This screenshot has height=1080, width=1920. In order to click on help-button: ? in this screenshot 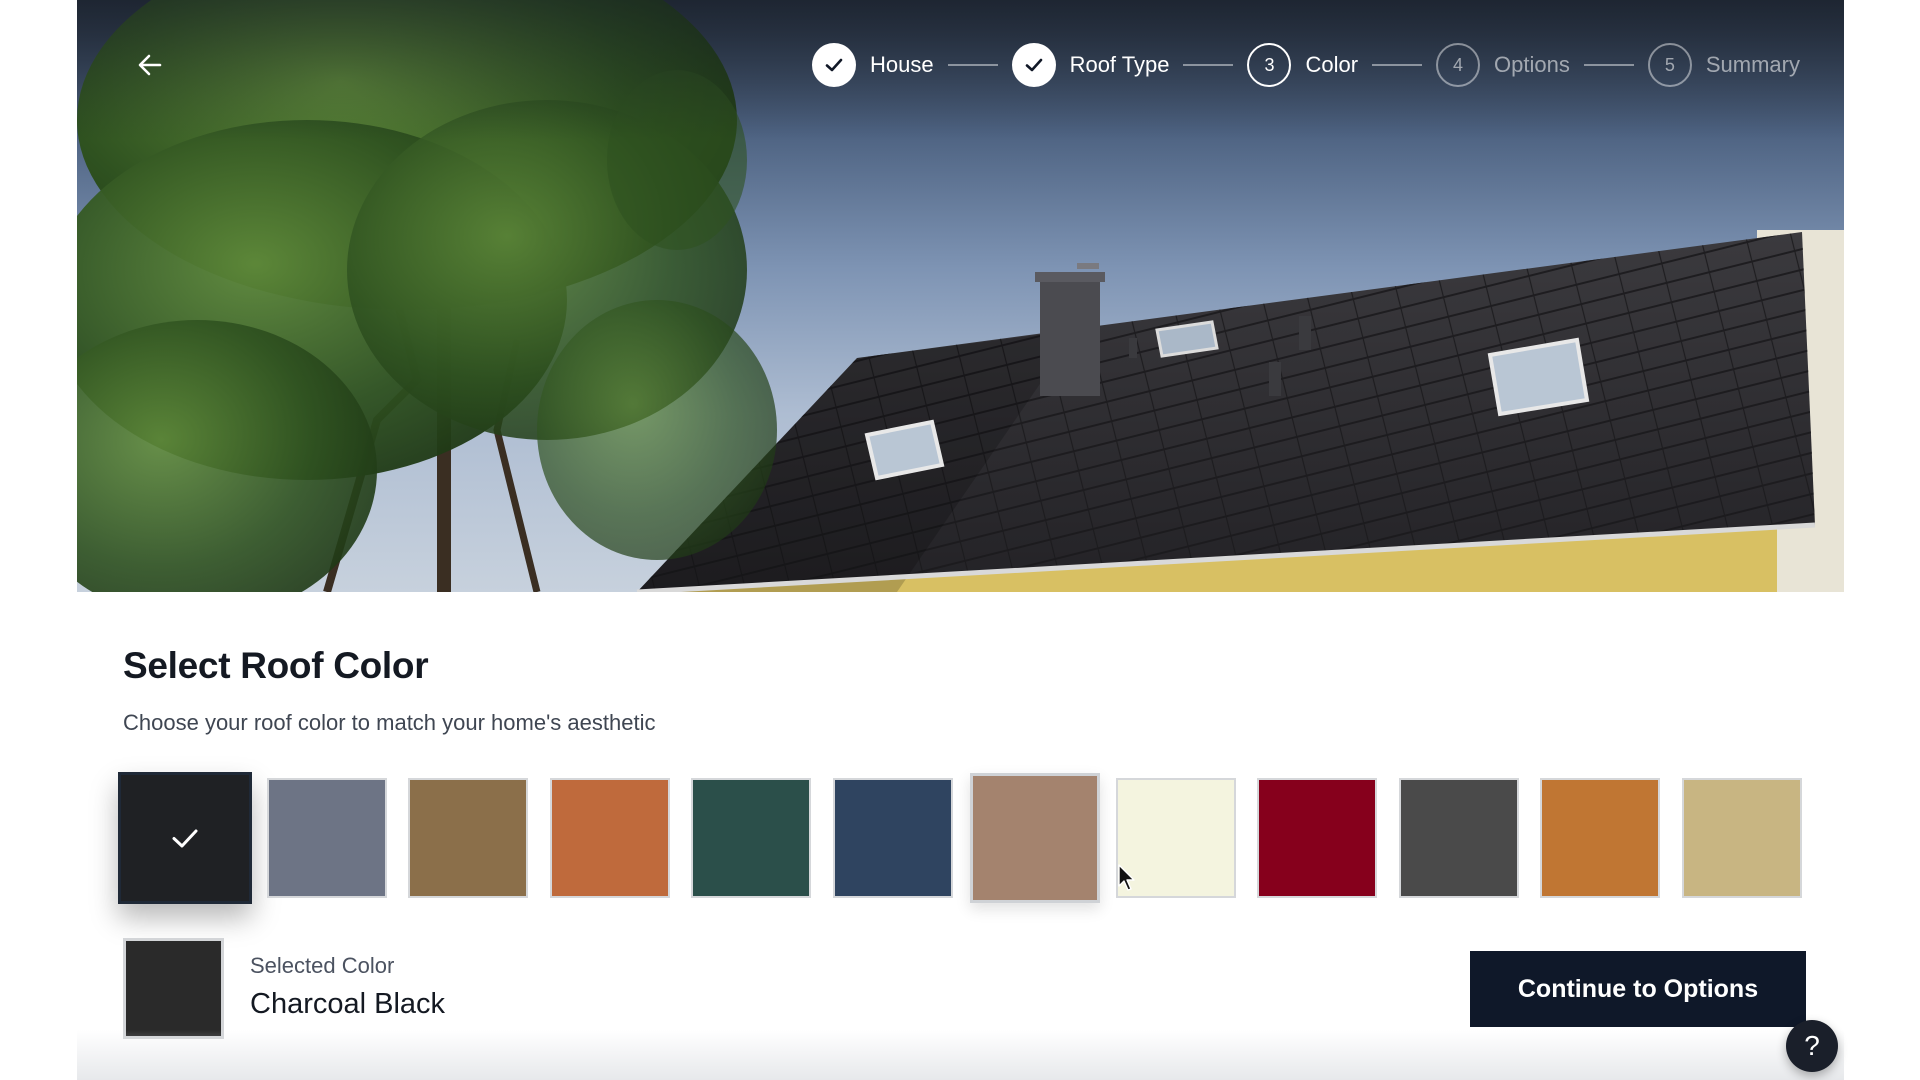, I will do `click(1812, 1046)`.